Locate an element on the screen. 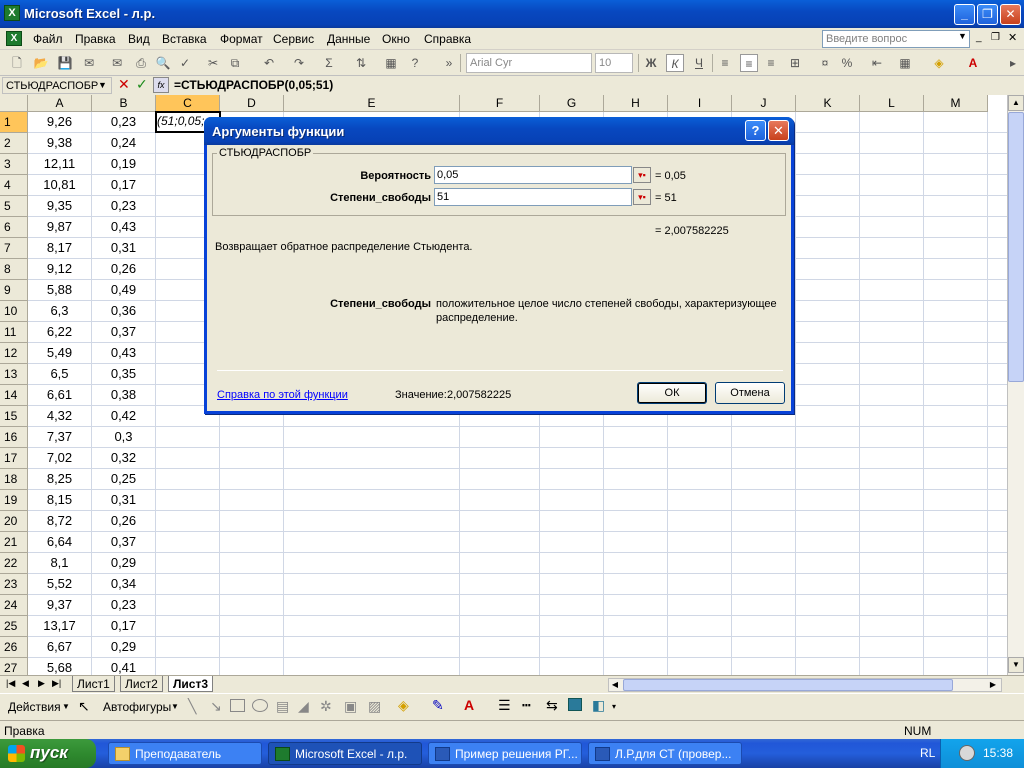 The height and width of the screenshot is (768, 1024). sort-icon: ⇅ is located at coordinates (361, 63).